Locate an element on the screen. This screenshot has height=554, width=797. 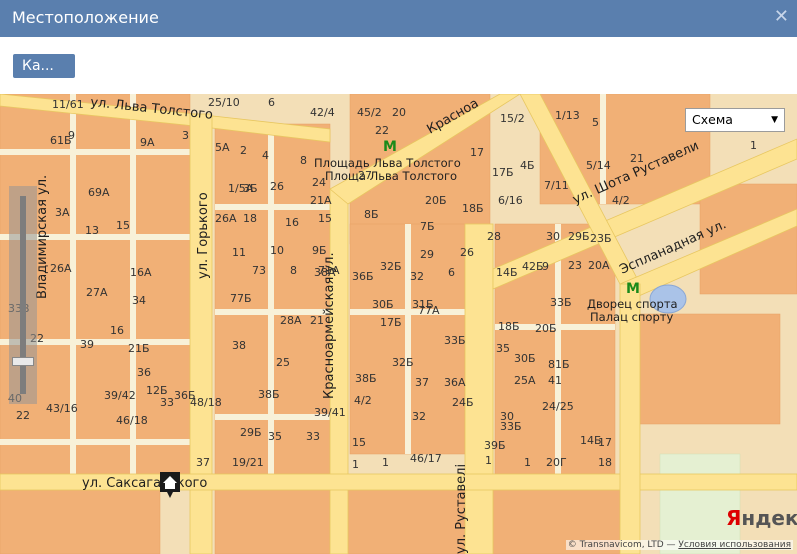
house-number: 39 is located at coordinates (87, 344).